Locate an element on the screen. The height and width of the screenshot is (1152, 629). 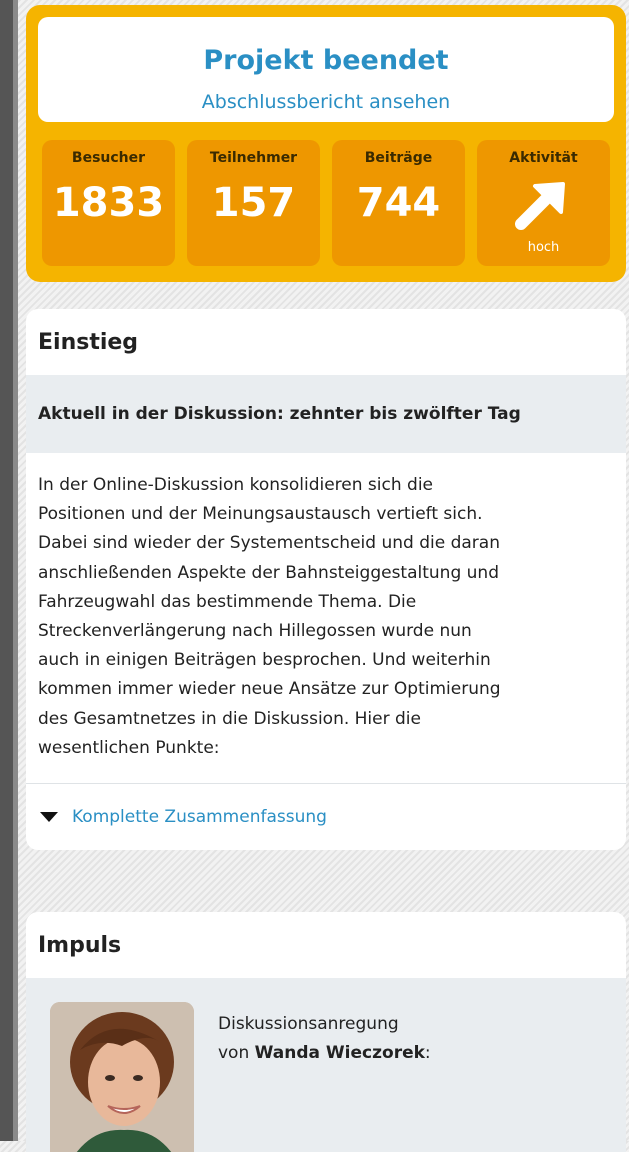
left-edge-bar-inner is located at coordinates (15, 570).